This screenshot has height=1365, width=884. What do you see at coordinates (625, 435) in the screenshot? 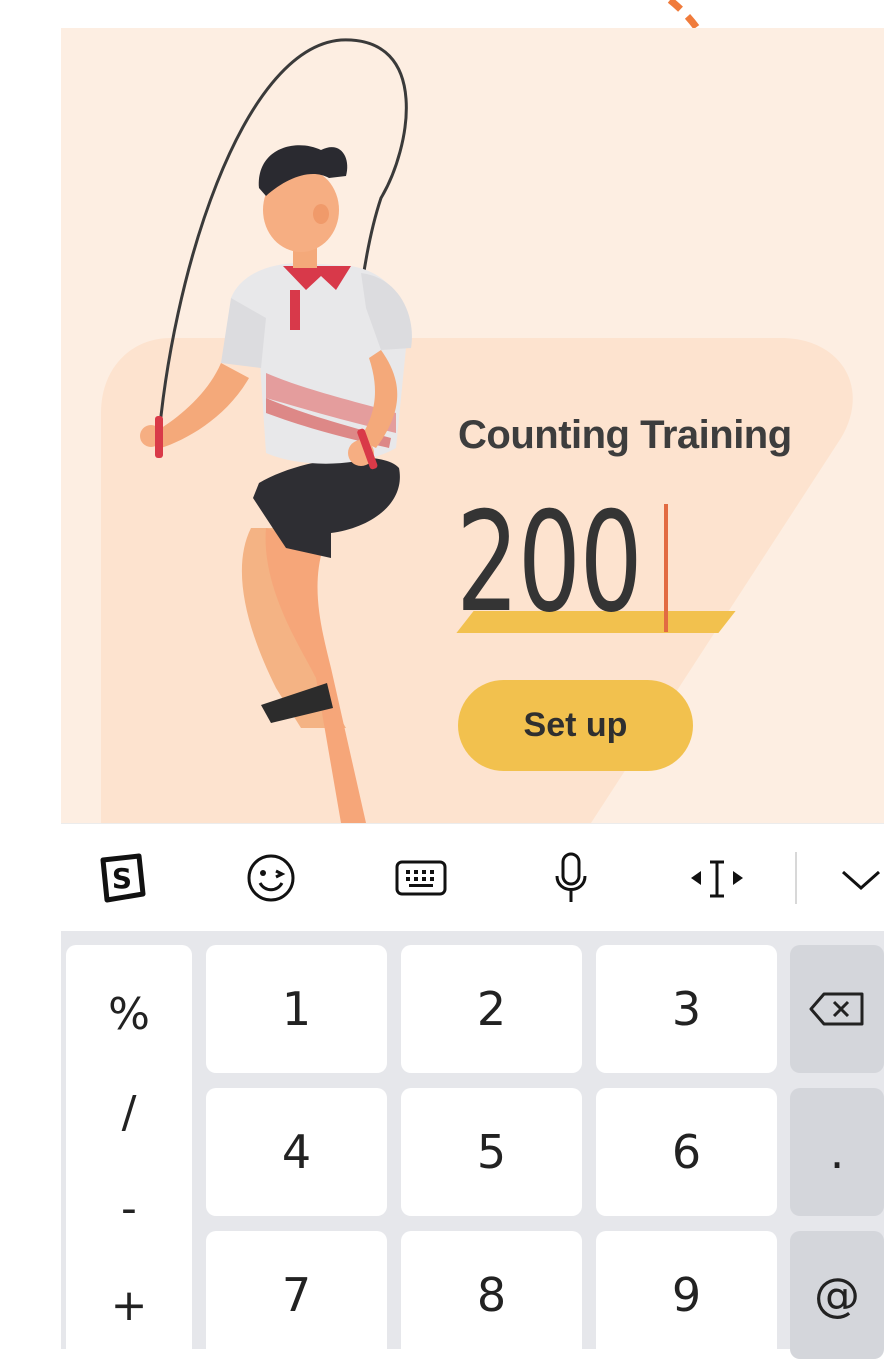
I see `card-title: Counting Training` at bounding box center [625, 435].